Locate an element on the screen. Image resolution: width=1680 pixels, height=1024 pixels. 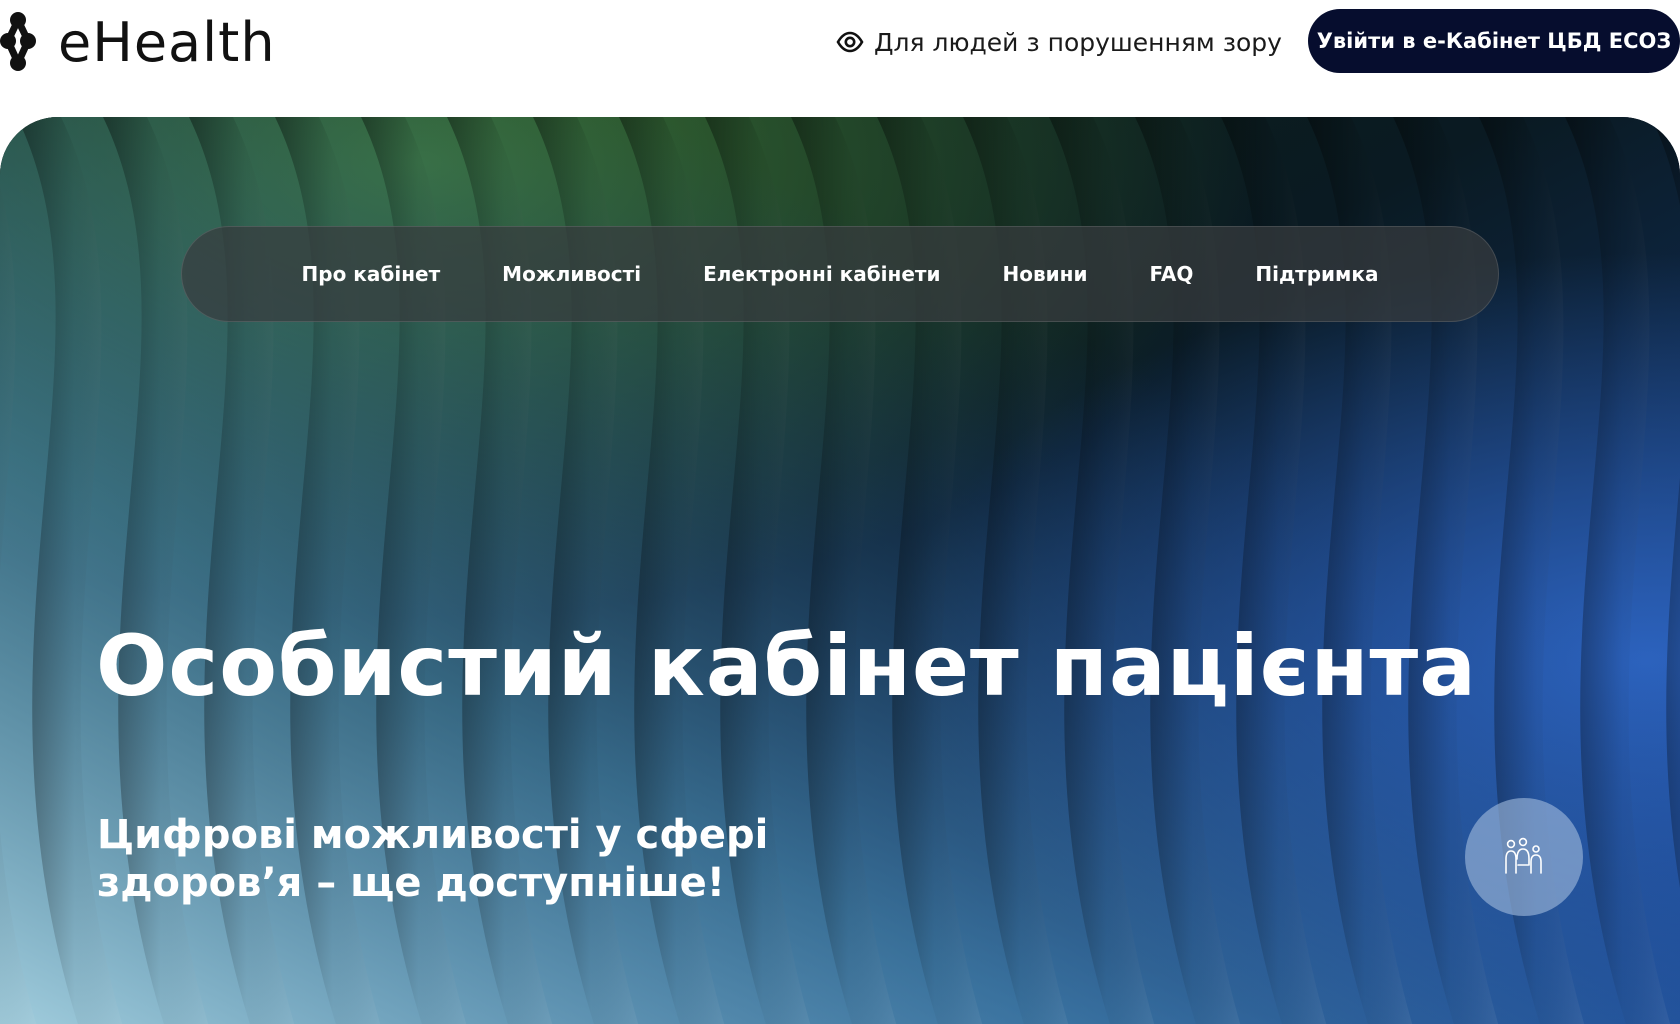
logo-text: eHealth is located at coordinates (167, 42).